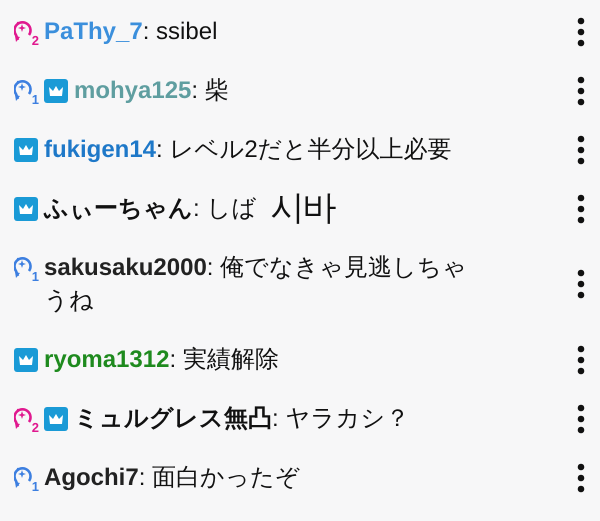 The image size is (600, 521). Describe the element at coordinates (162, 360) in the screenshot. I see `chat-message: ryoma1312: 実績解除` at that location.